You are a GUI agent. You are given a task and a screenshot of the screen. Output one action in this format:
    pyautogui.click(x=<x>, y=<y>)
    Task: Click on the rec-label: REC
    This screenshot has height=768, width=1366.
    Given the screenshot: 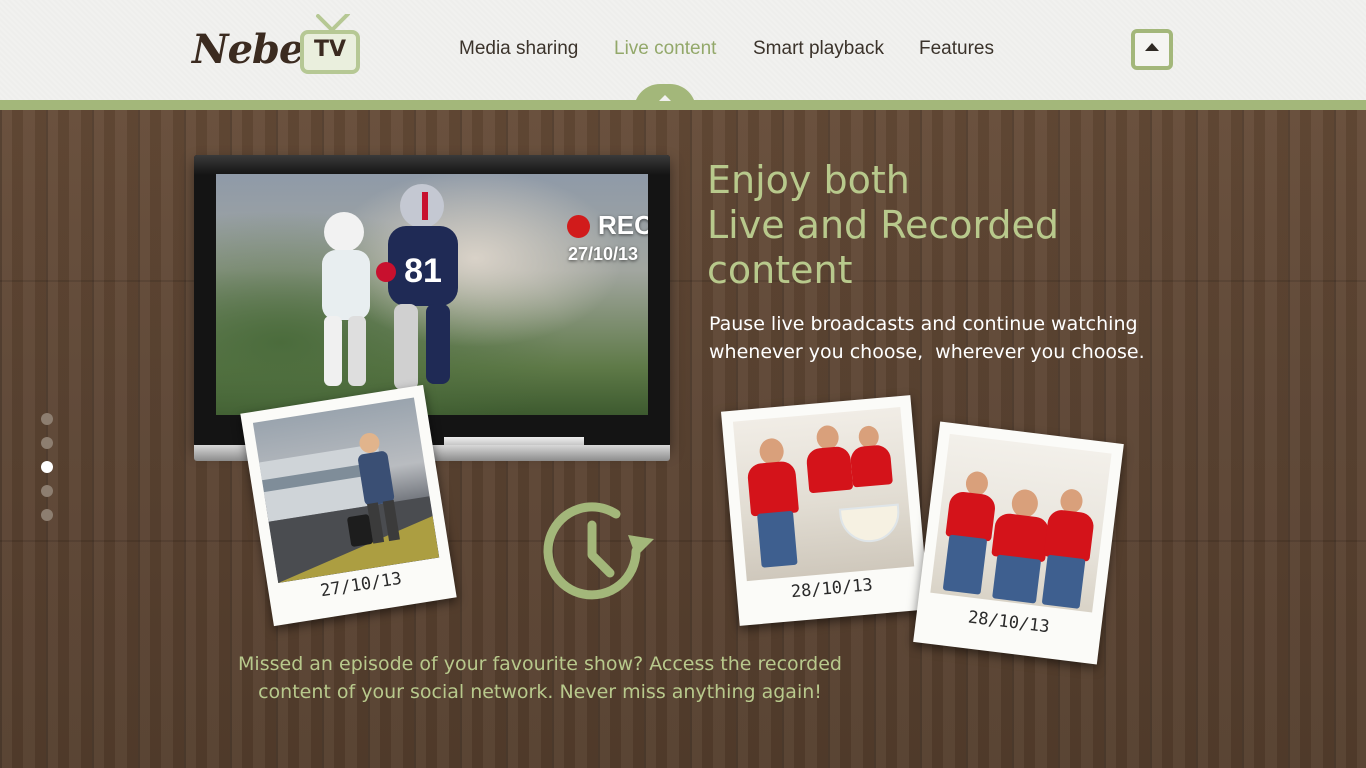 What is the action you would take?
    pyautogui.click(x=623, y=225)
    